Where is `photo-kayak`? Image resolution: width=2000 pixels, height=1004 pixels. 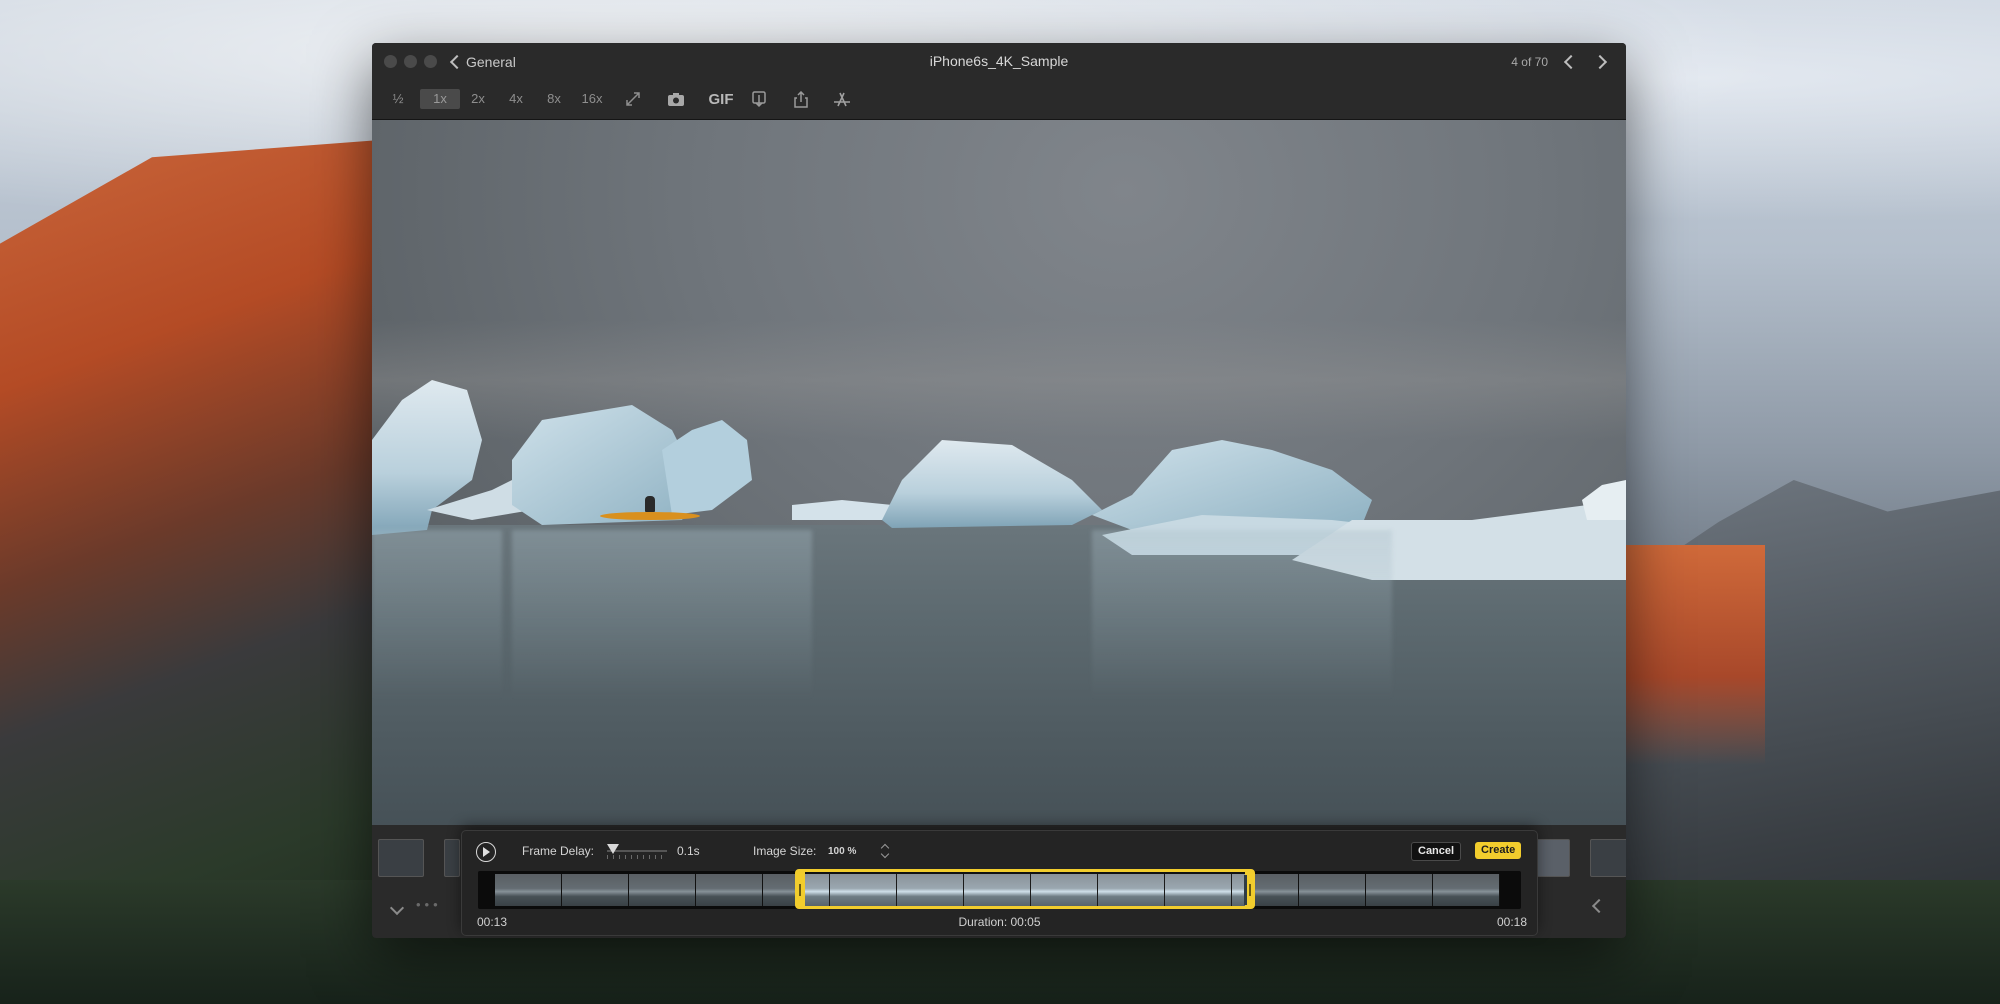 photo-kayak is located at coordinates (650, 516).